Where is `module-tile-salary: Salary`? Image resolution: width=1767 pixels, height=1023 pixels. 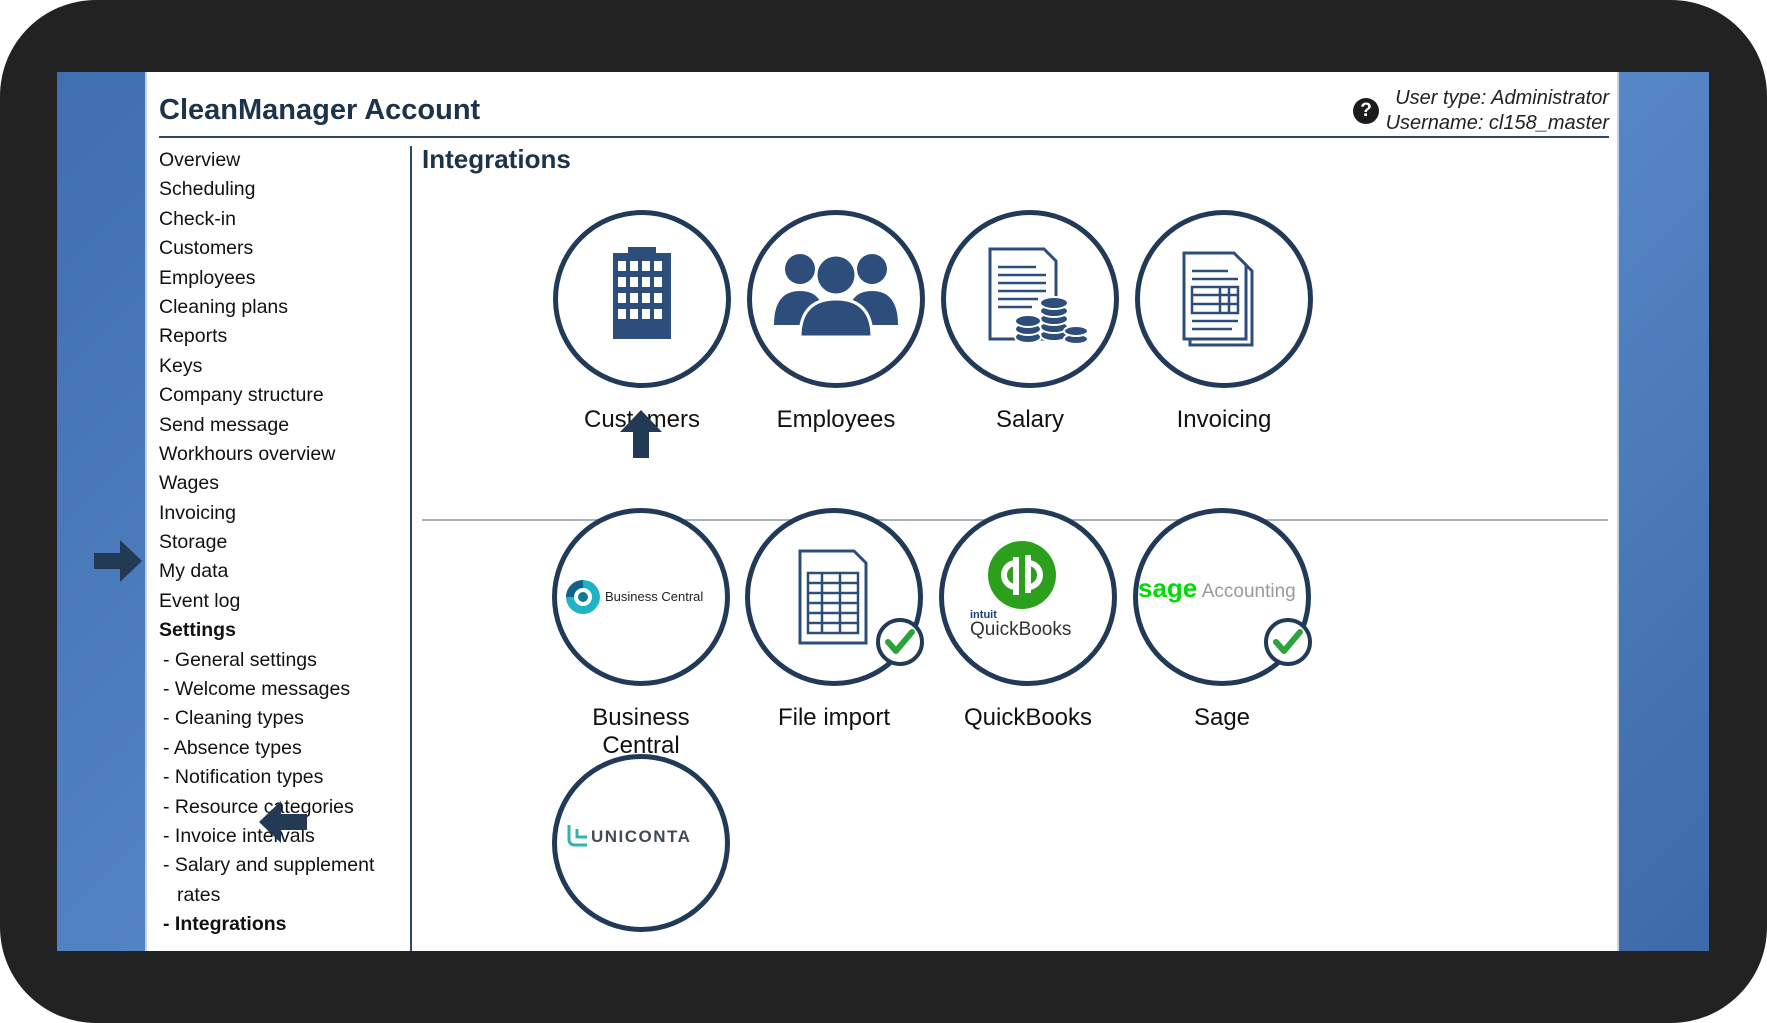 module-tile-salary: Salary is located at coordinates (1030, 322).